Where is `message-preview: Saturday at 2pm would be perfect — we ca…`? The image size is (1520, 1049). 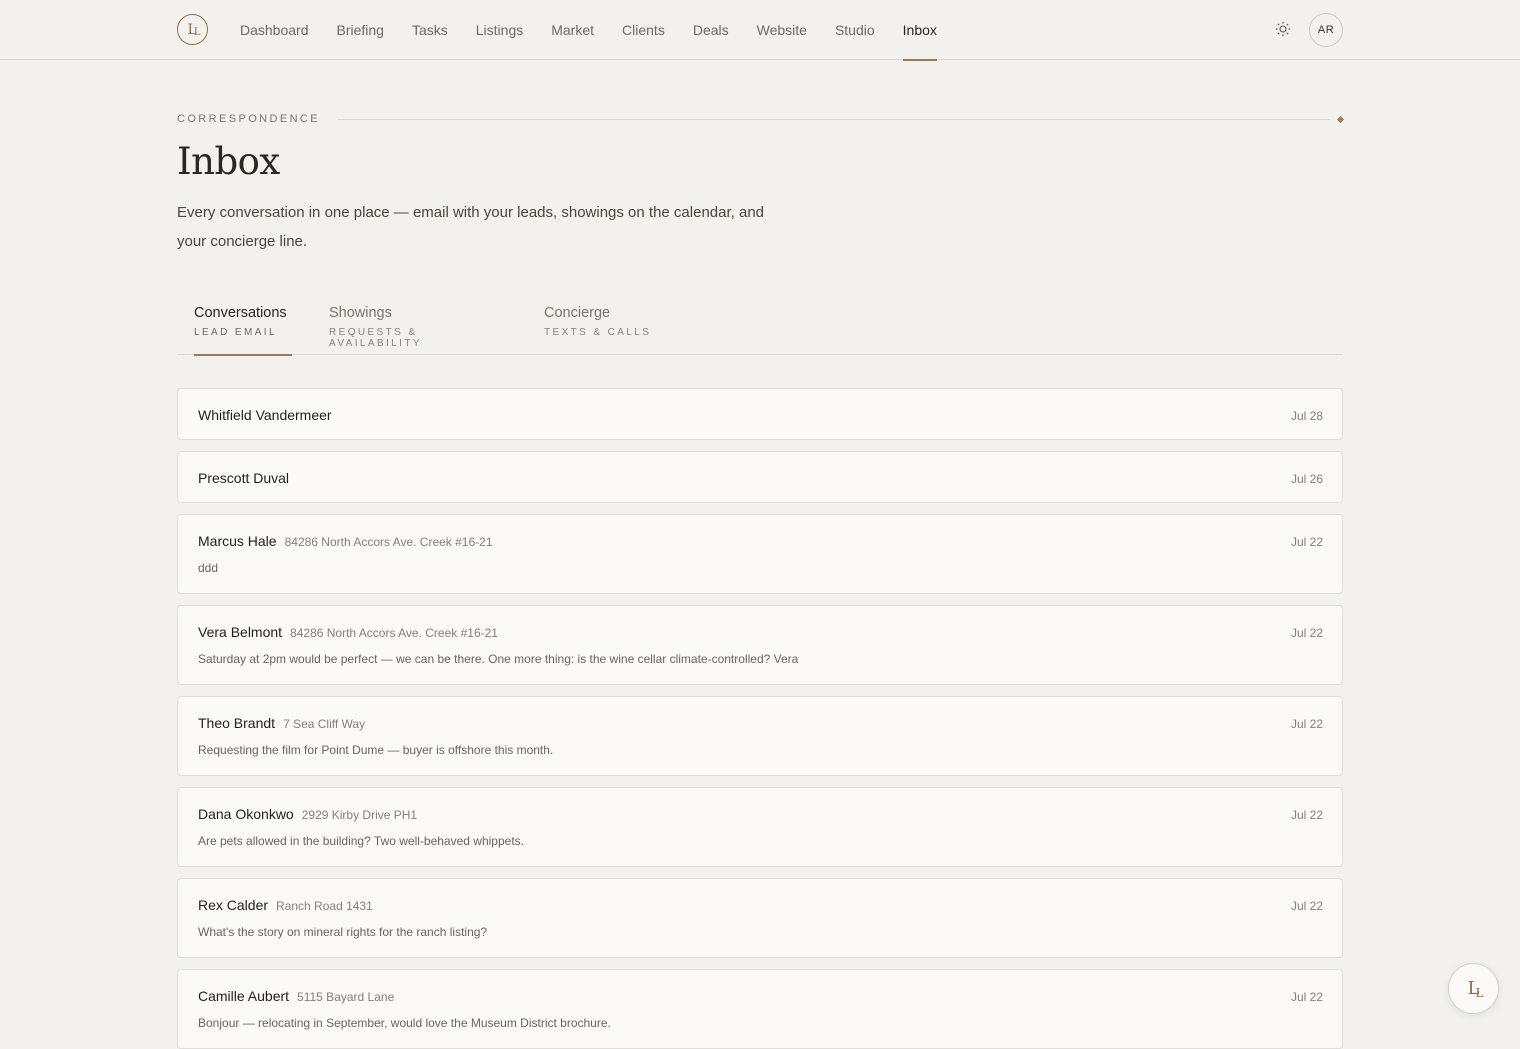
message-preview: Saturday at 2pm would be perfect — we ca… is located at coordinates (498, 659).